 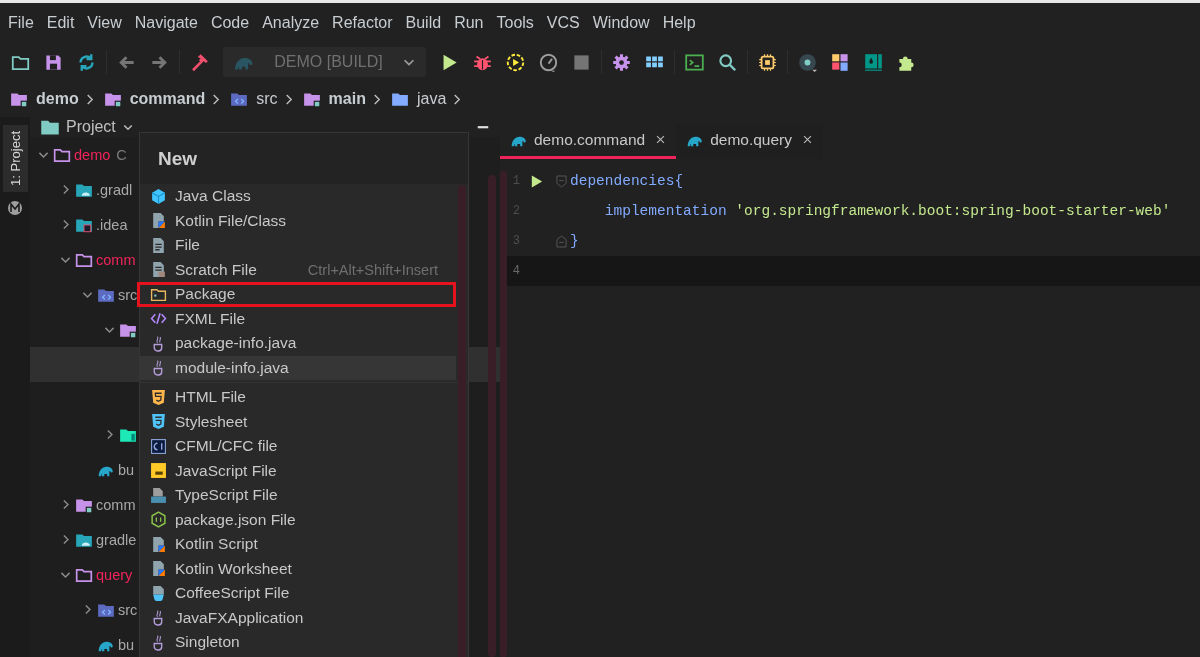 What do you see at coordinates (114, 574) in the screenshot?
I see `tree-item-label: query` at bounding box center [114, 574].